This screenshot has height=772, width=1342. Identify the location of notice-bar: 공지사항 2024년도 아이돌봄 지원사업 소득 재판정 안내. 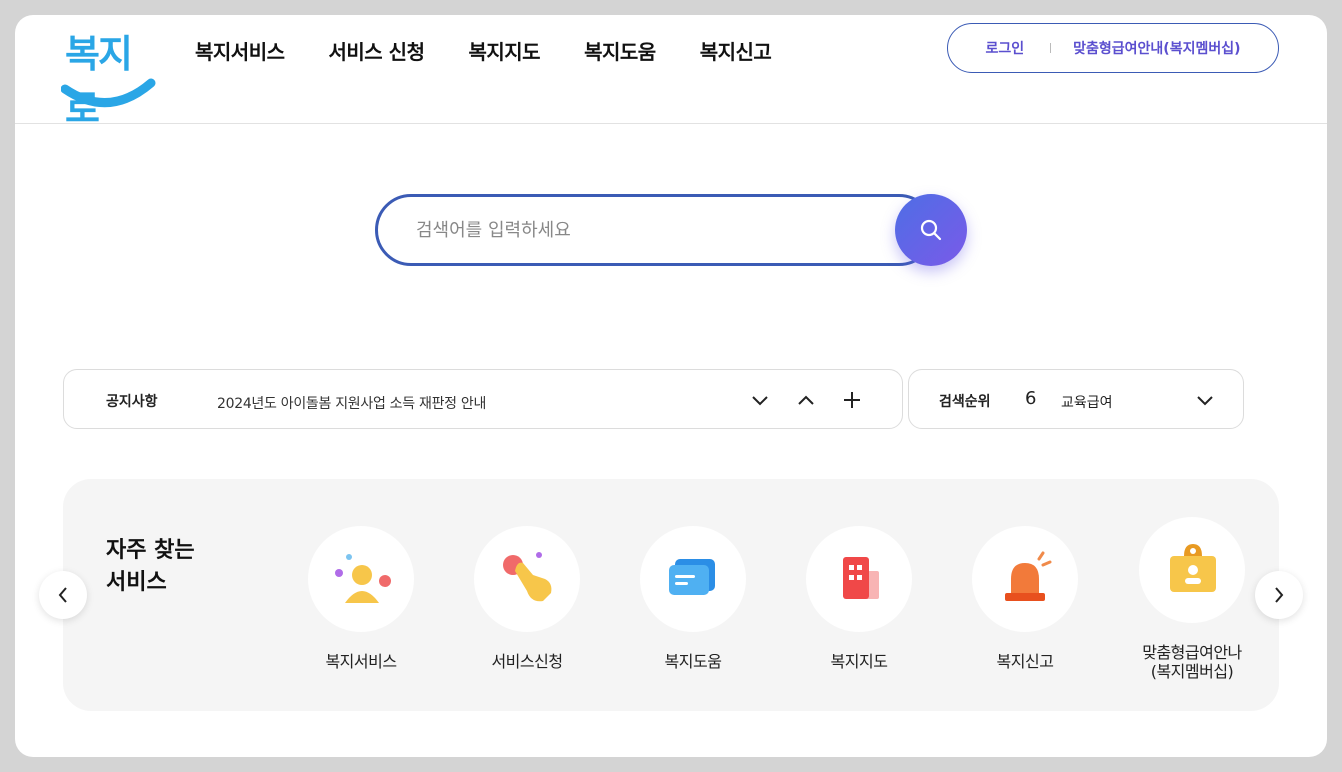
(483, 399).